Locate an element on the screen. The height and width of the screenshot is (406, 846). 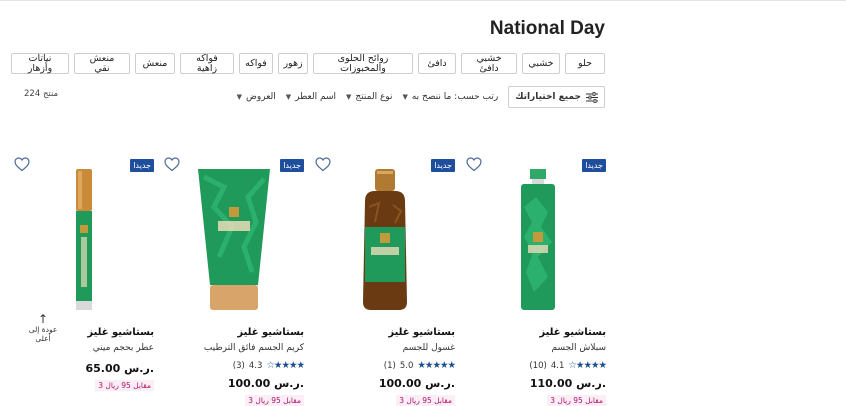
product-price: 110.00 ر.س. is located at coordinates (567, 383).